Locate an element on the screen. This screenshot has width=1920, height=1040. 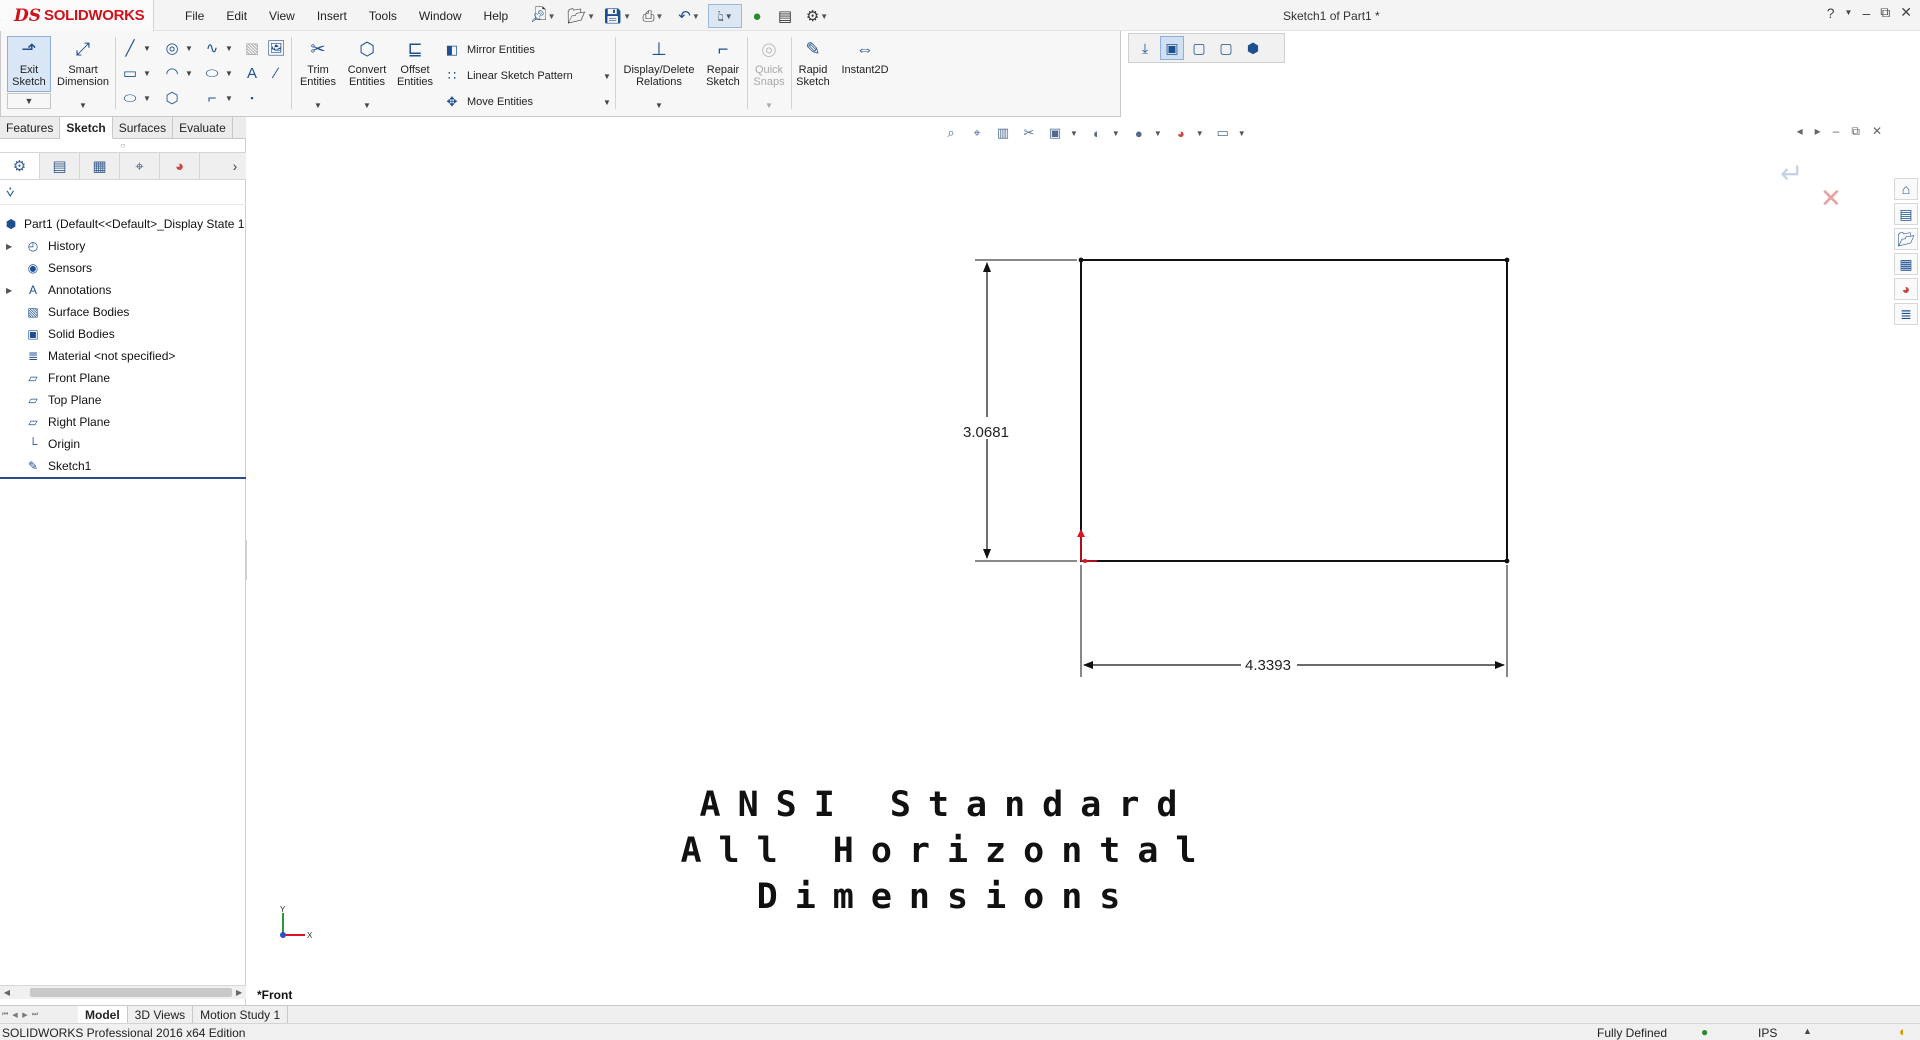
menu-help: Help is located at coordinates (496, 16).